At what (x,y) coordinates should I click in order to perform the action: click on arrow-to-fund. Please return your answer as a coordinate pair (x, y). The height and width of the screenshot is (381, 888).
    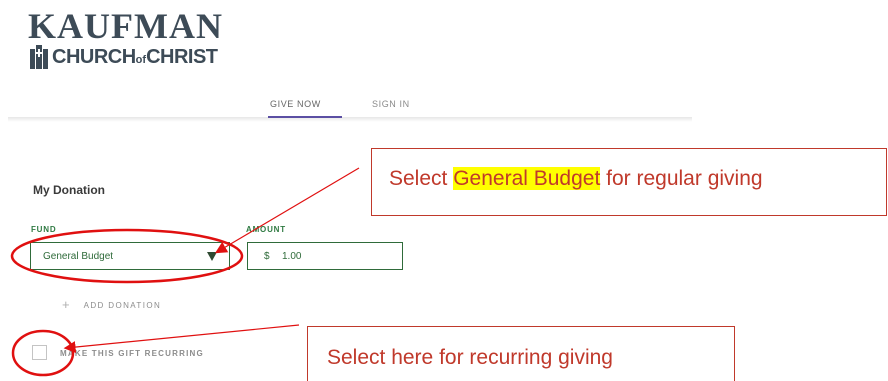
    Looking at the image, I should click on (287, 210).